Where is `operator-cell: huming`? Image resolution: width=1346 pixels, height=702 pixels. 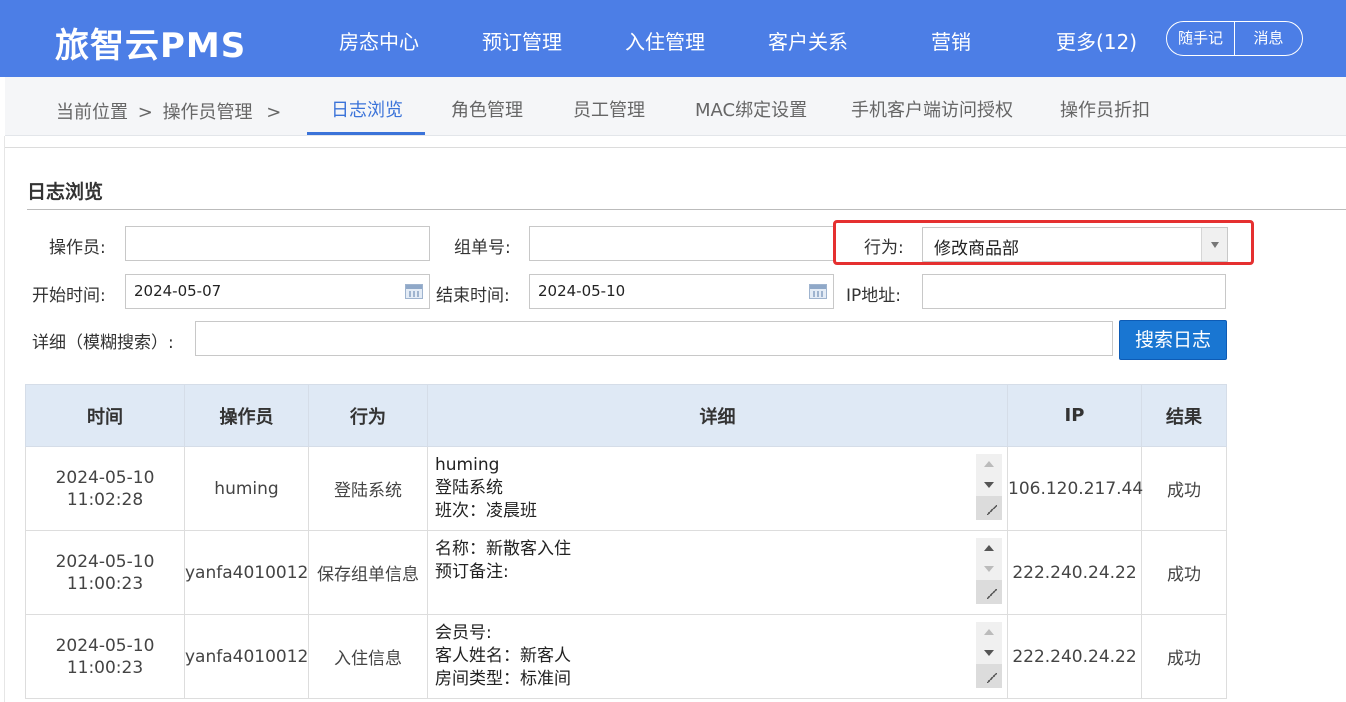
operator-cell: huming is located at coordinates (246, 488).